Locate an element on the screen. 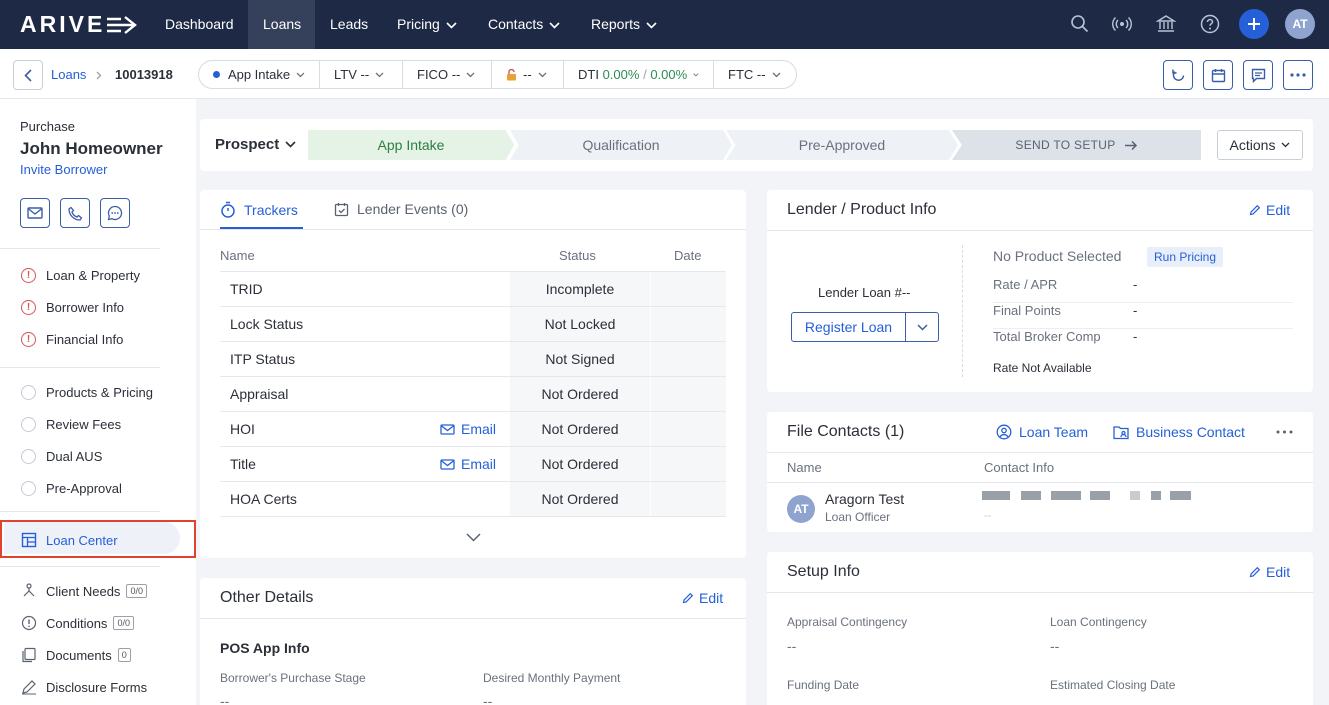 This screenshot has width=1329, height=705. tracker-row: HOI Email Not Ordered is located at coordinates (473, 428).